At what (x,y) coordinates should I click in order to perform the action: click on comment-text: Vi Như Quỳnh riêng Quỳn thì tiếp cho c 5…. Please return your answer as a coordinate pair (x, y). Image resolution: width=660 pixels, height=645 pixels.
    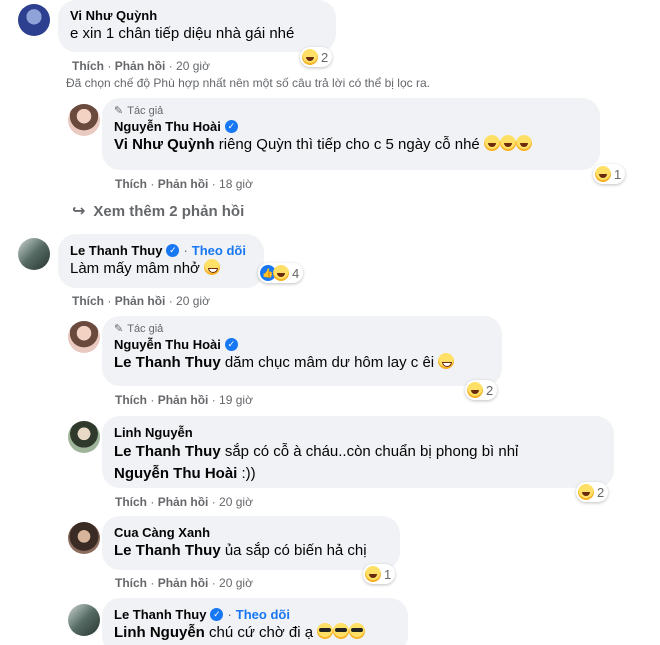
    Looking at the image, I should click on (351, 145).